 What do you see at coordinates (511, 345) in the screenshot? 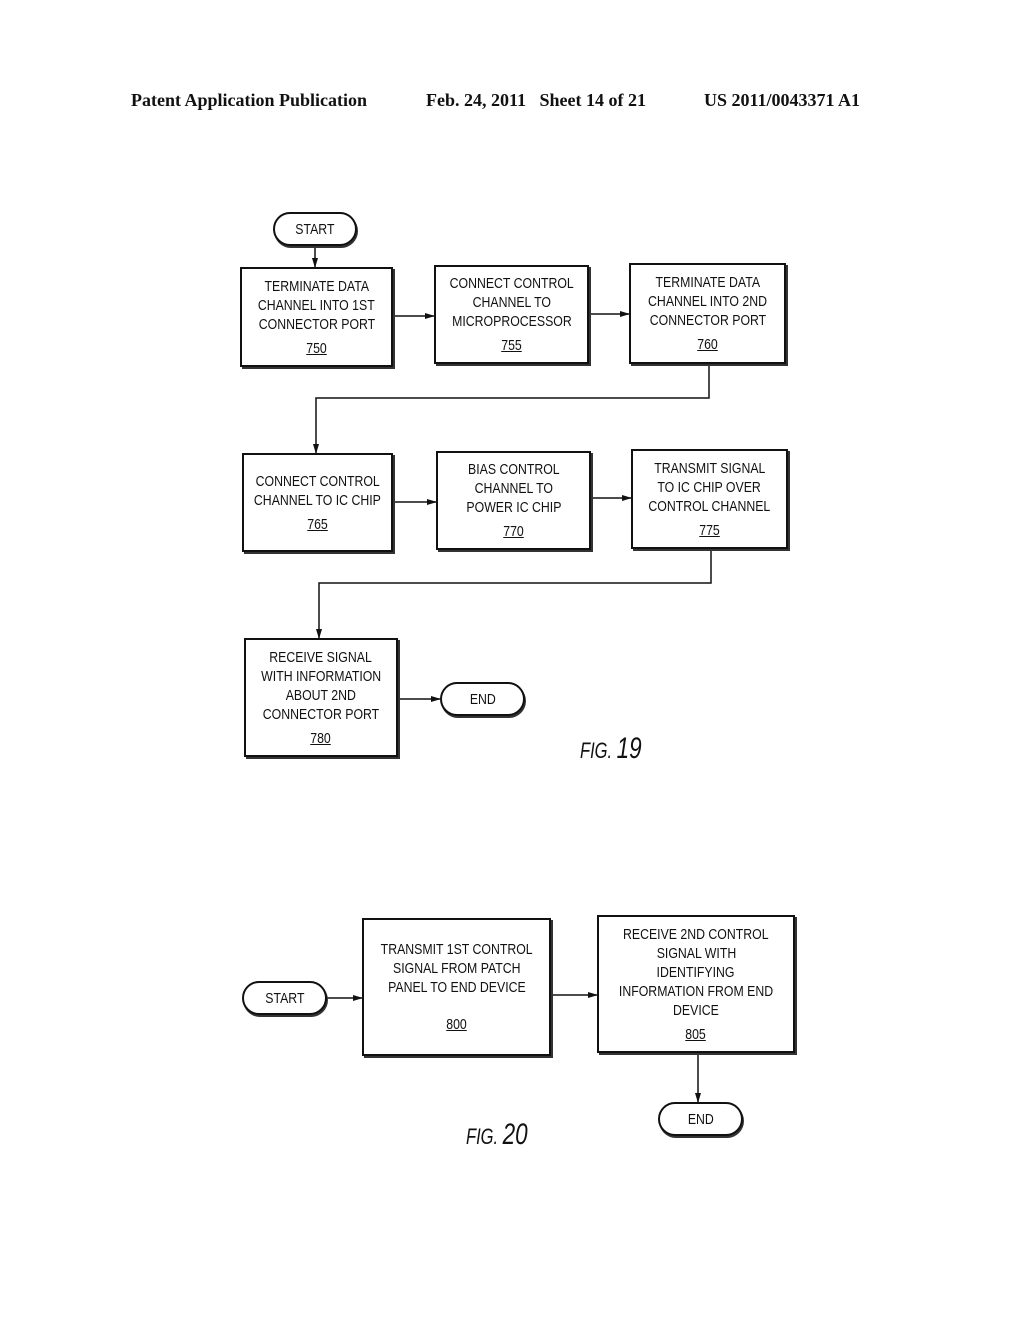
I see `step-reference-number: 755` at bounding box center [511, 345].